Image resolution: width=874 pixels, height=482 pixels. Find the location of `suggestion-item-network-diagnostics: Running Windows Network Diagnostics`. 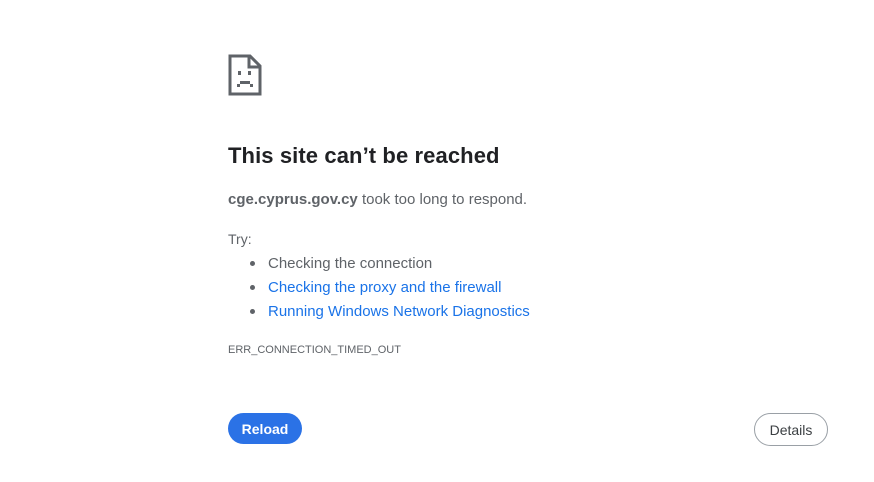

suggestion-item-network-diagnostics: Running Windows Network Diagnostics is located at coordinates (379, 314).